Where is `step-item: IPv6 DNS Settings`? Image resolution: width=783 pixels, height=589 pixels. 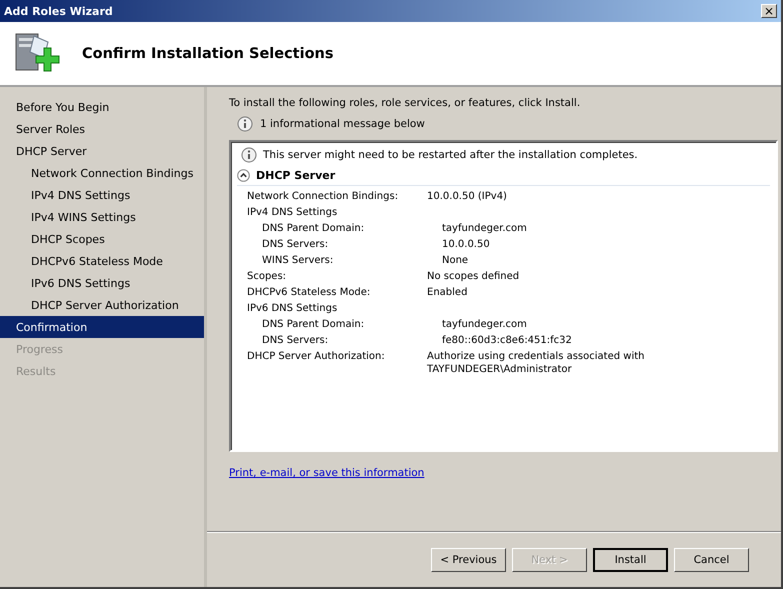
step-item: IPv6 DNS Settings is located at coordinates (102, 283).